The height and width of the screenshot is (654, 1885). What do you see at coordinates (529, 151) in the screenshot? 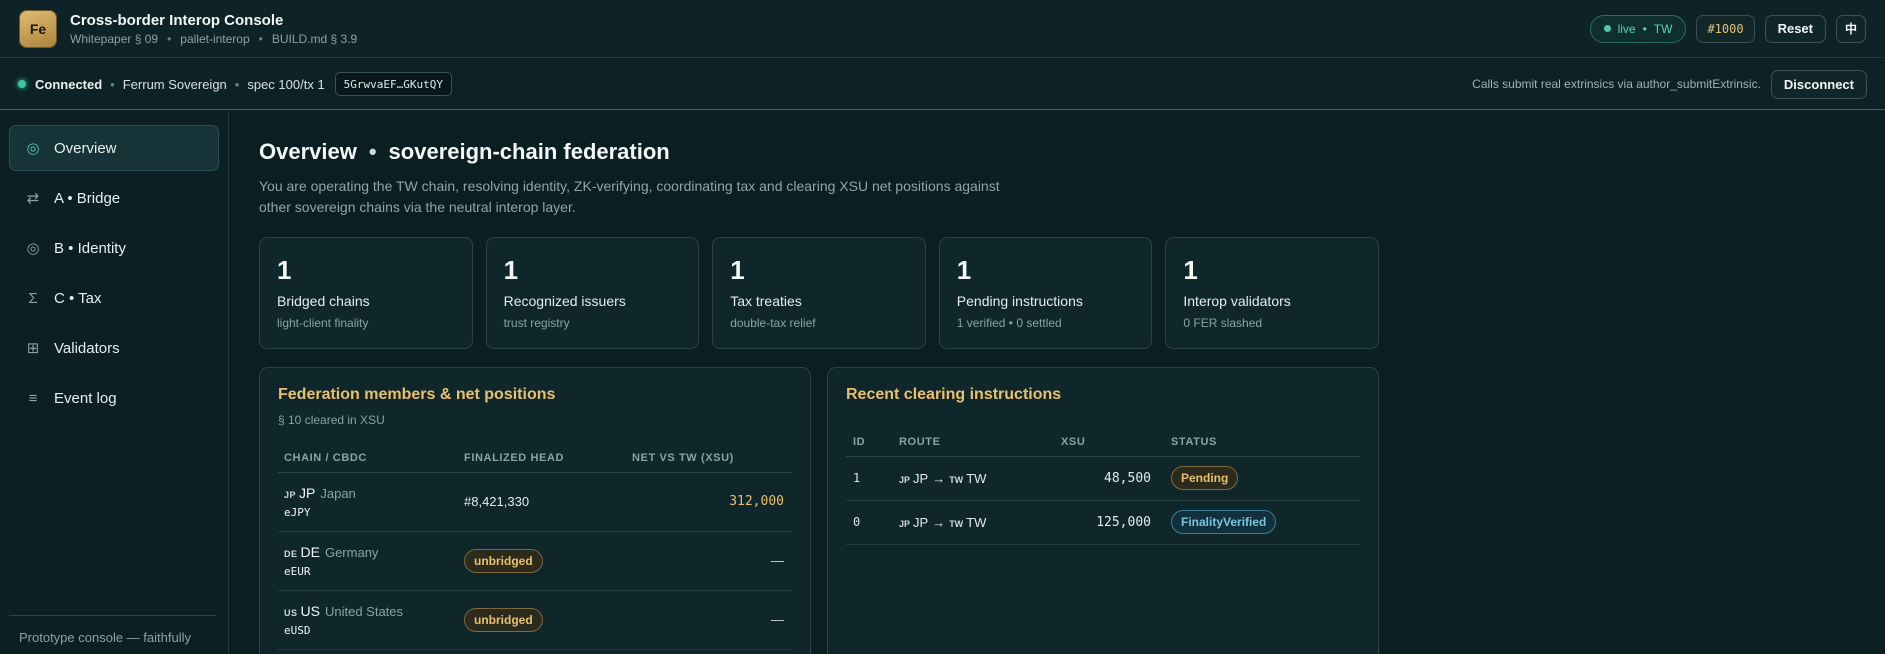
I see `page-title-secondary: sovereign-chain federation` at bounding box center [529, 151].